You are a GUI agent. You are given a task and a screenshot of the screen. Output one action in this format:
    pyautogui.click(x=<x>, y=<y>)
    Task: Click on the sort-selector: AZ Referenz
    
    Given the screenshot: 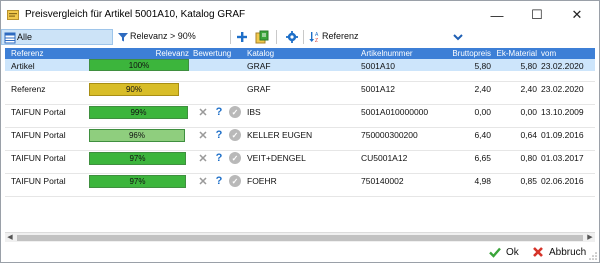 What is the action you would take?
    pyautogui.click(x=387, y=37)
    